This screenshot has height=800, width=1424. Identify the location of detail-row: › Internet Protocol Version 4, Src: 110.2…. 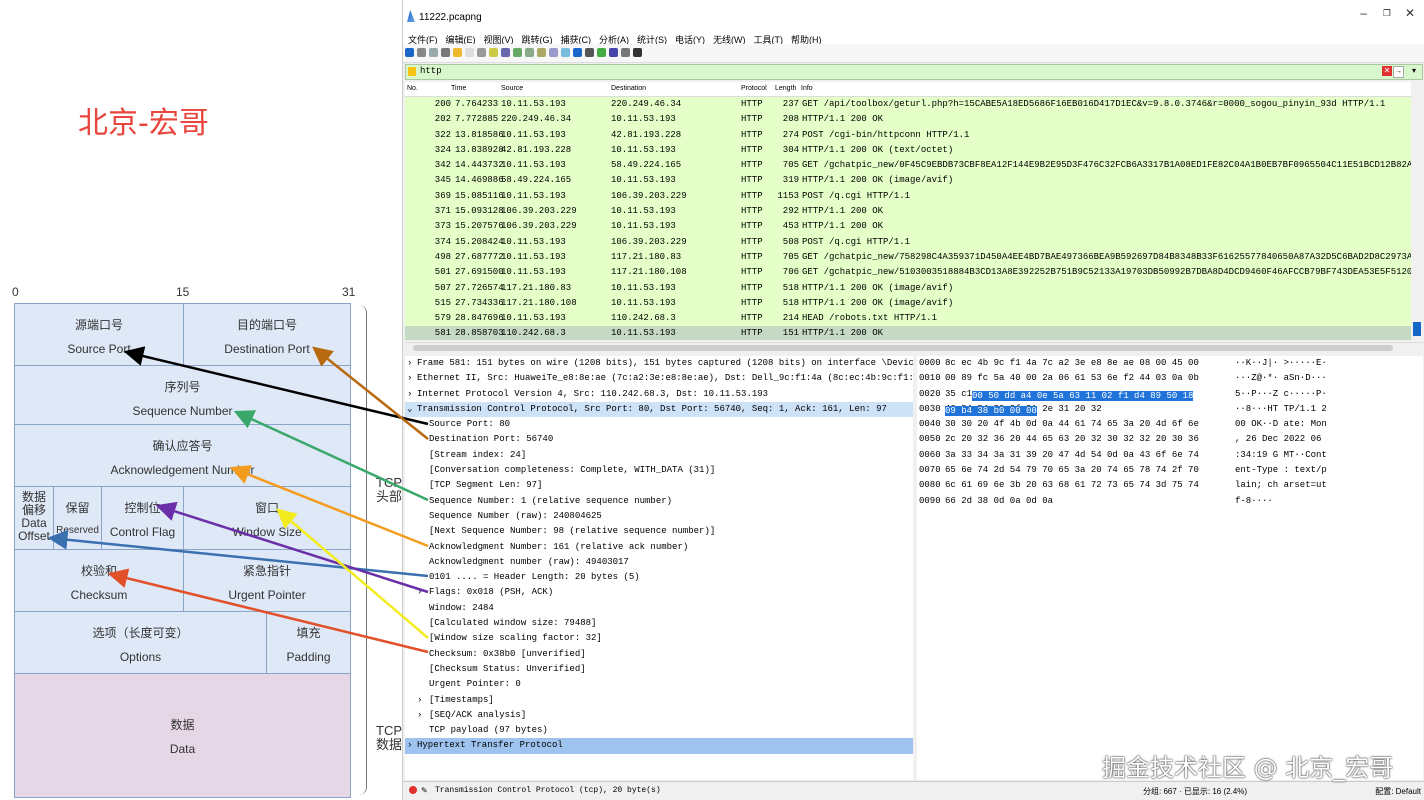
(659, 394).